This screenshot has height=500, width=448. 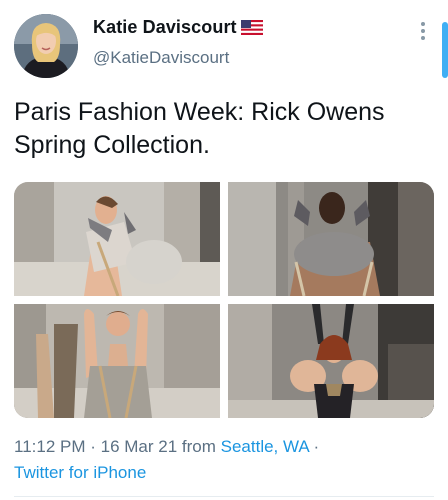 I want to click on location-link: Seattle, WA, so click(x=265, y=446).